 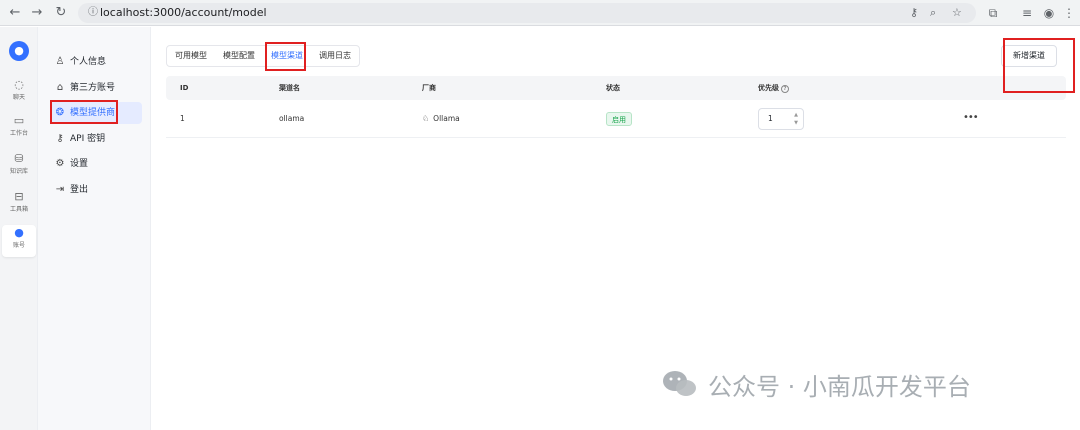 What do you see at coordinates (19, 232) in the screenshot?
I see `user-icon: ●` at bounding box center [19, 232].